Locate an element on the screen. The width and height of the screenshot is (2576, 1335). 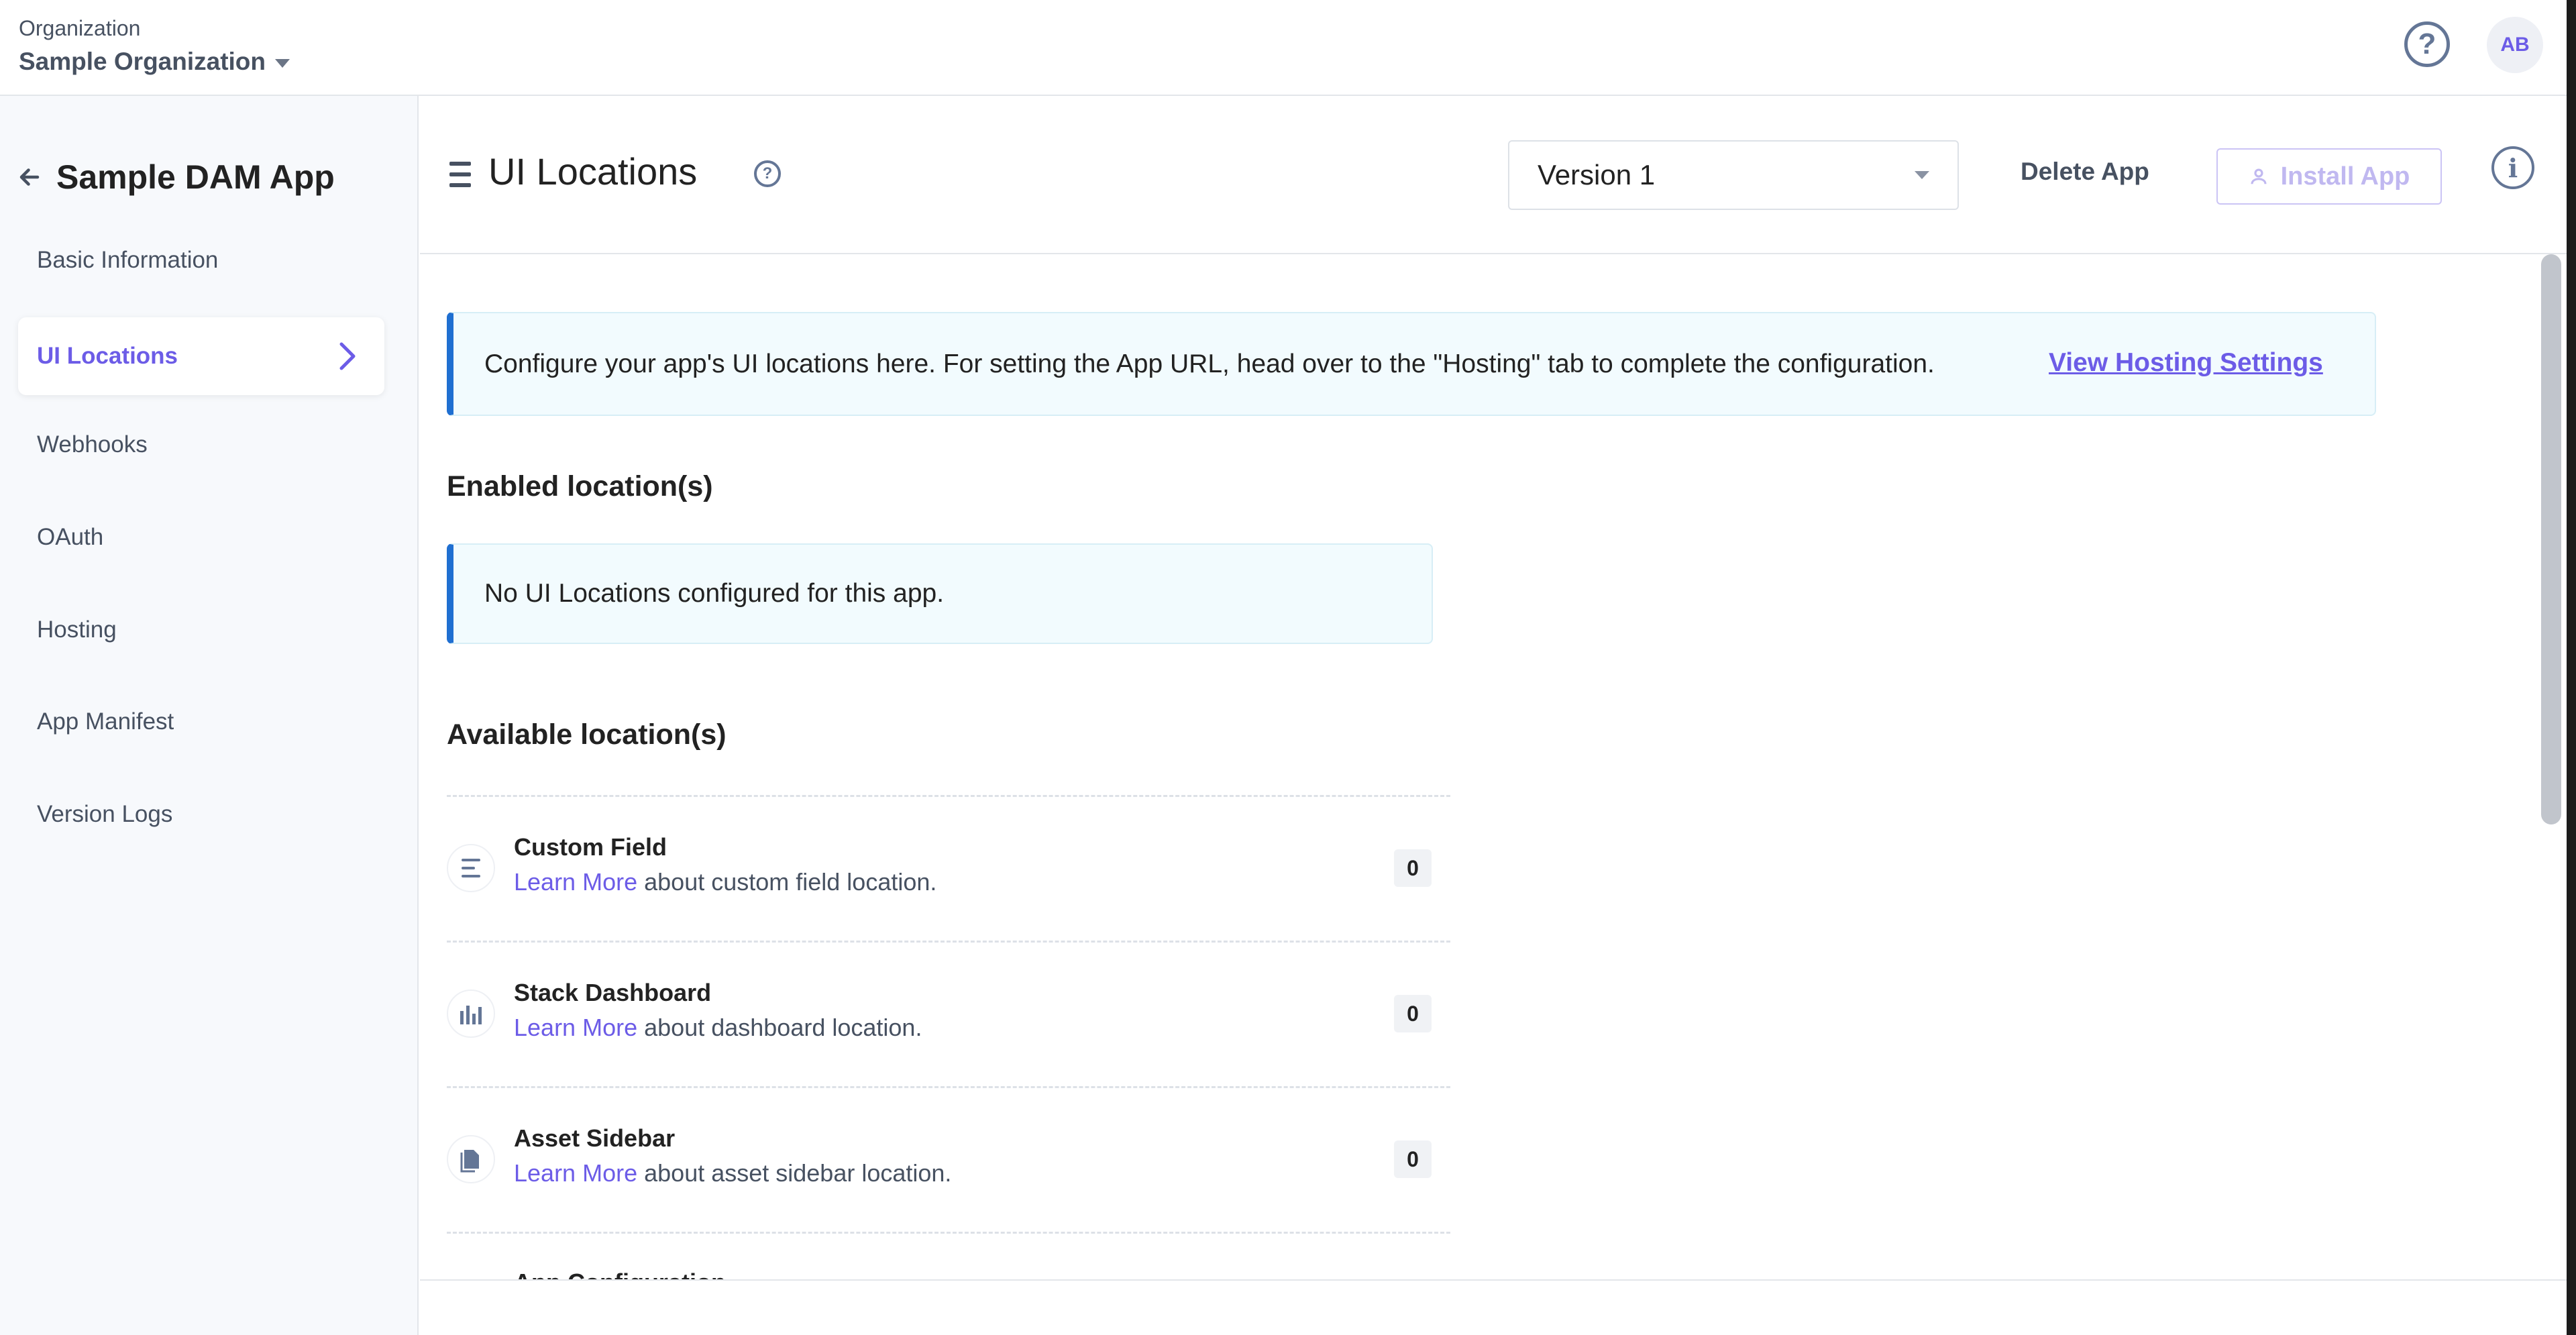
bottom-bar is located at coordinates (1498, 1307).